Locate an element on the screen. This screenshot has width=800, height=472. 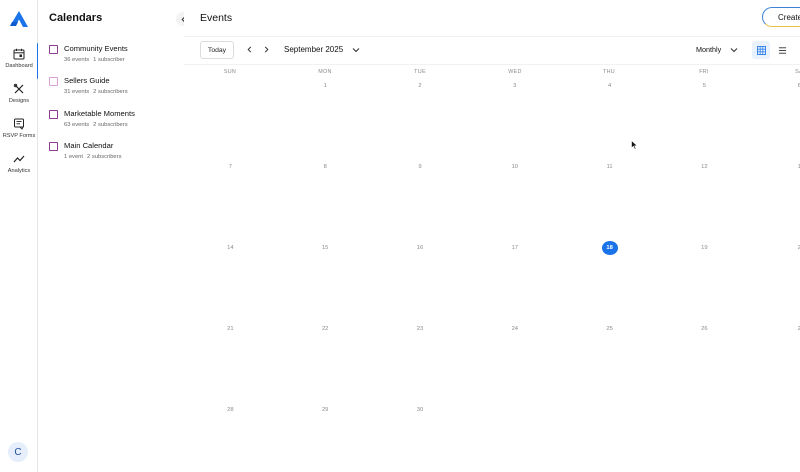
date-number: 15 is located at coordinates (325, 248).